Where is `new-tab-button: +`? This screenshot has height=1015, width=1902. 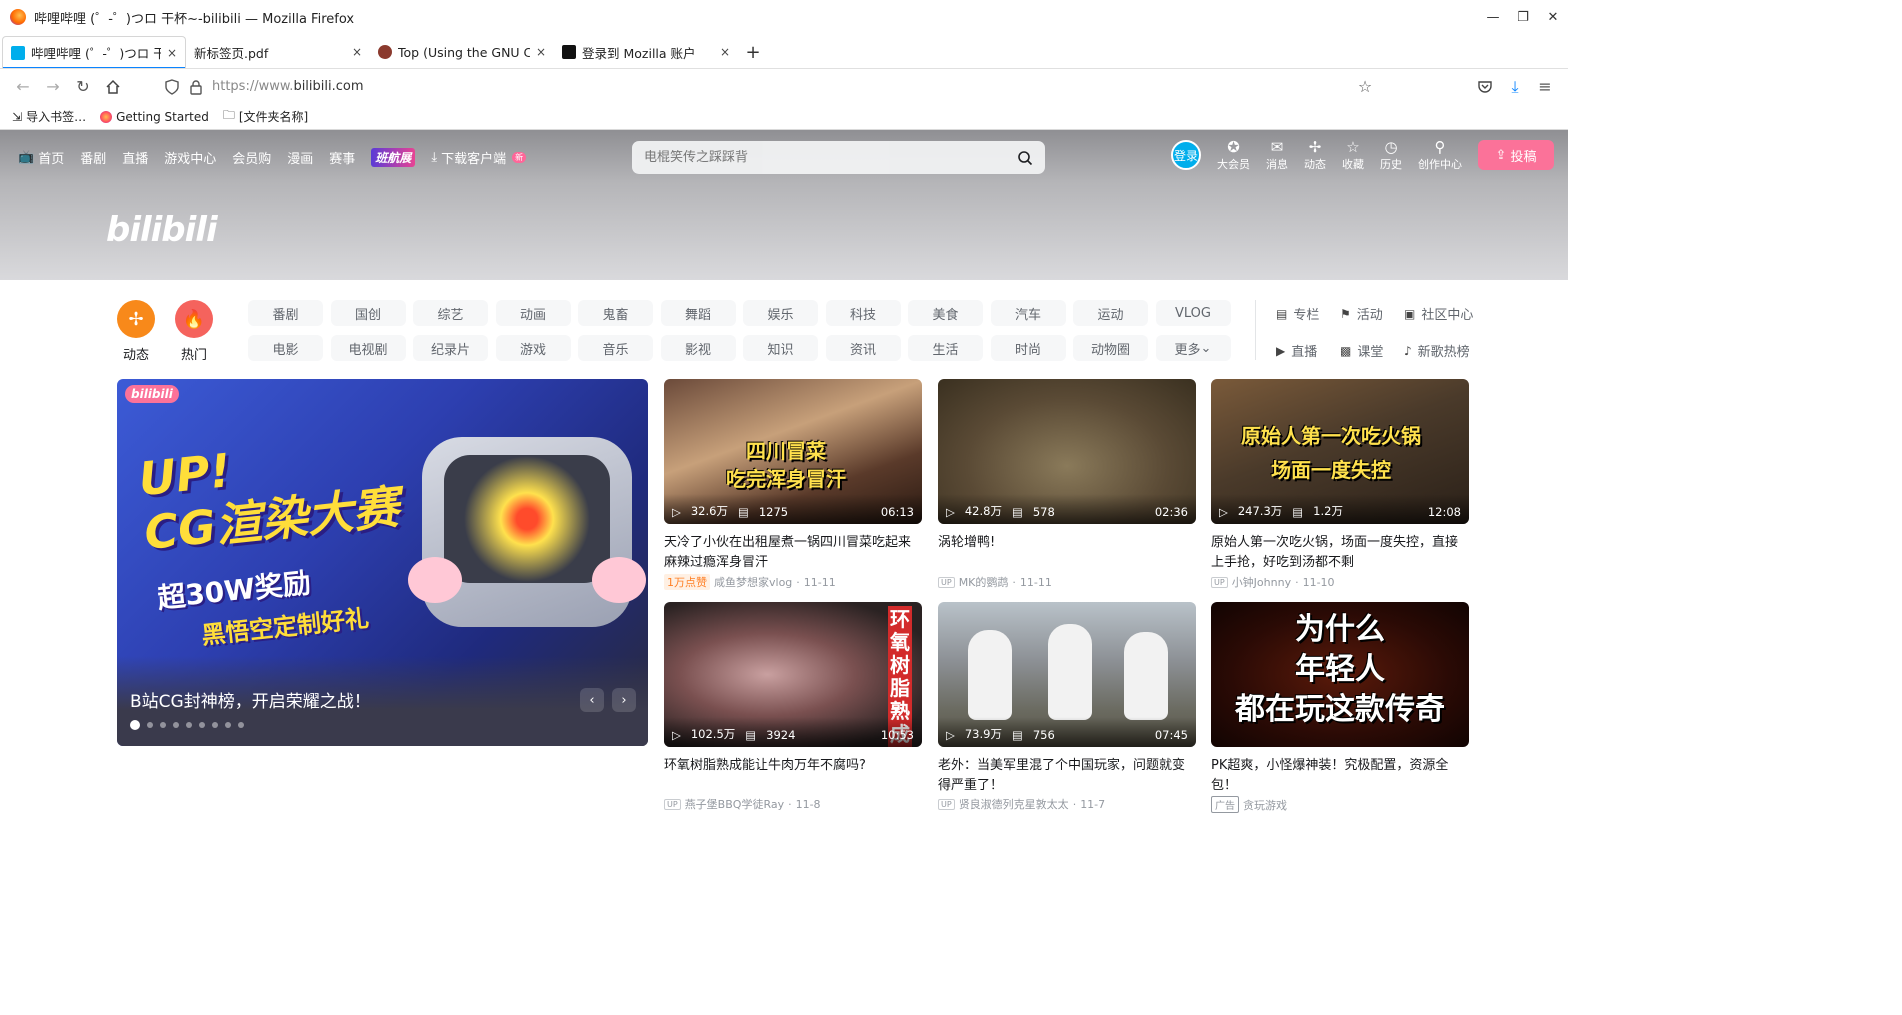 new-tab-button: + is located at coordinates (753, 52).